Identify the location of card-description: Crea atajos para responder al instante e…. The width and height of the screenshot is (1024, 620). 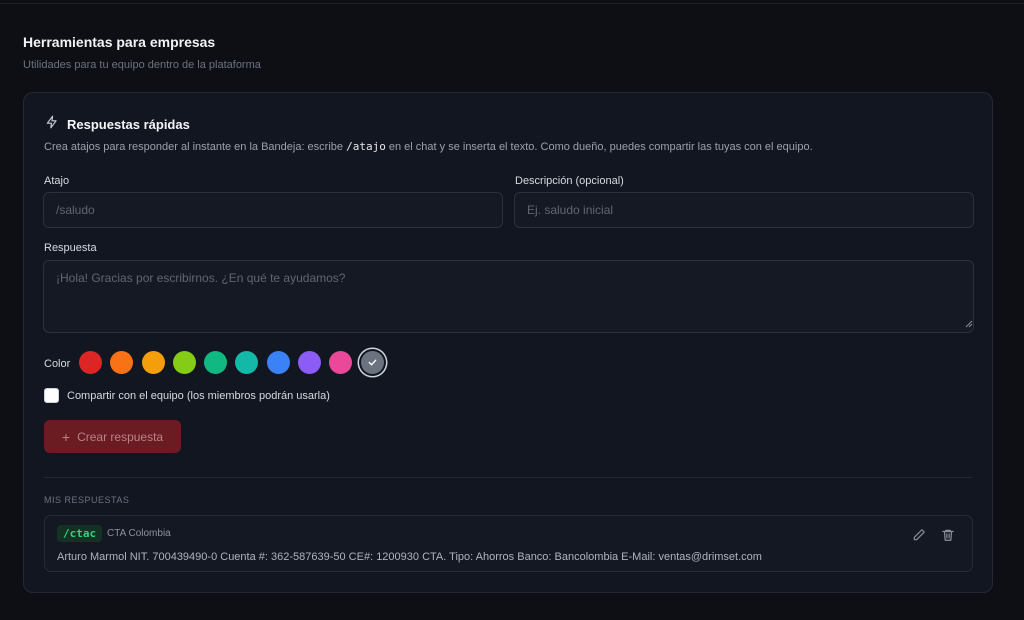
(428, 146).